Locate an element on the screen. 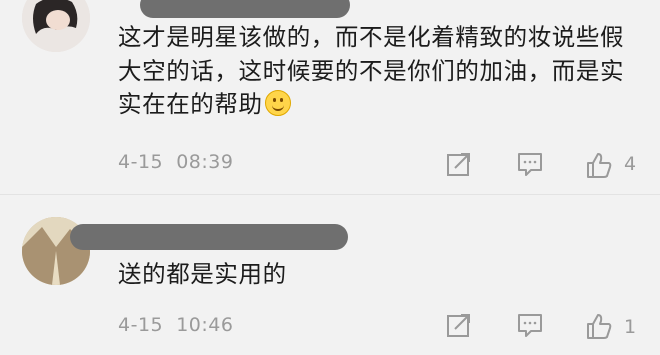  comment-timestamp: 4-15 10:46 is located at coordinates (175, 325).